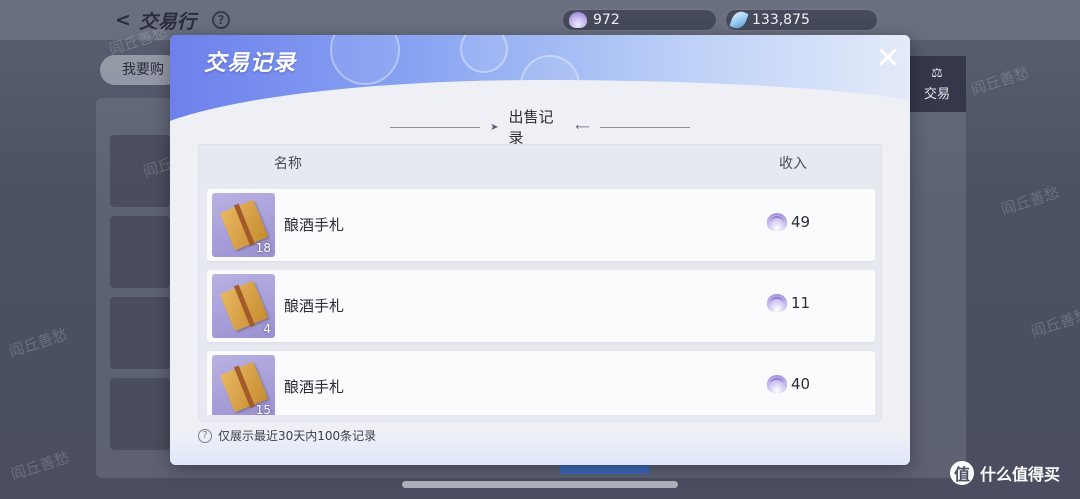  I want to click on background-trade-tab-label: 交易, so click(936, 94).